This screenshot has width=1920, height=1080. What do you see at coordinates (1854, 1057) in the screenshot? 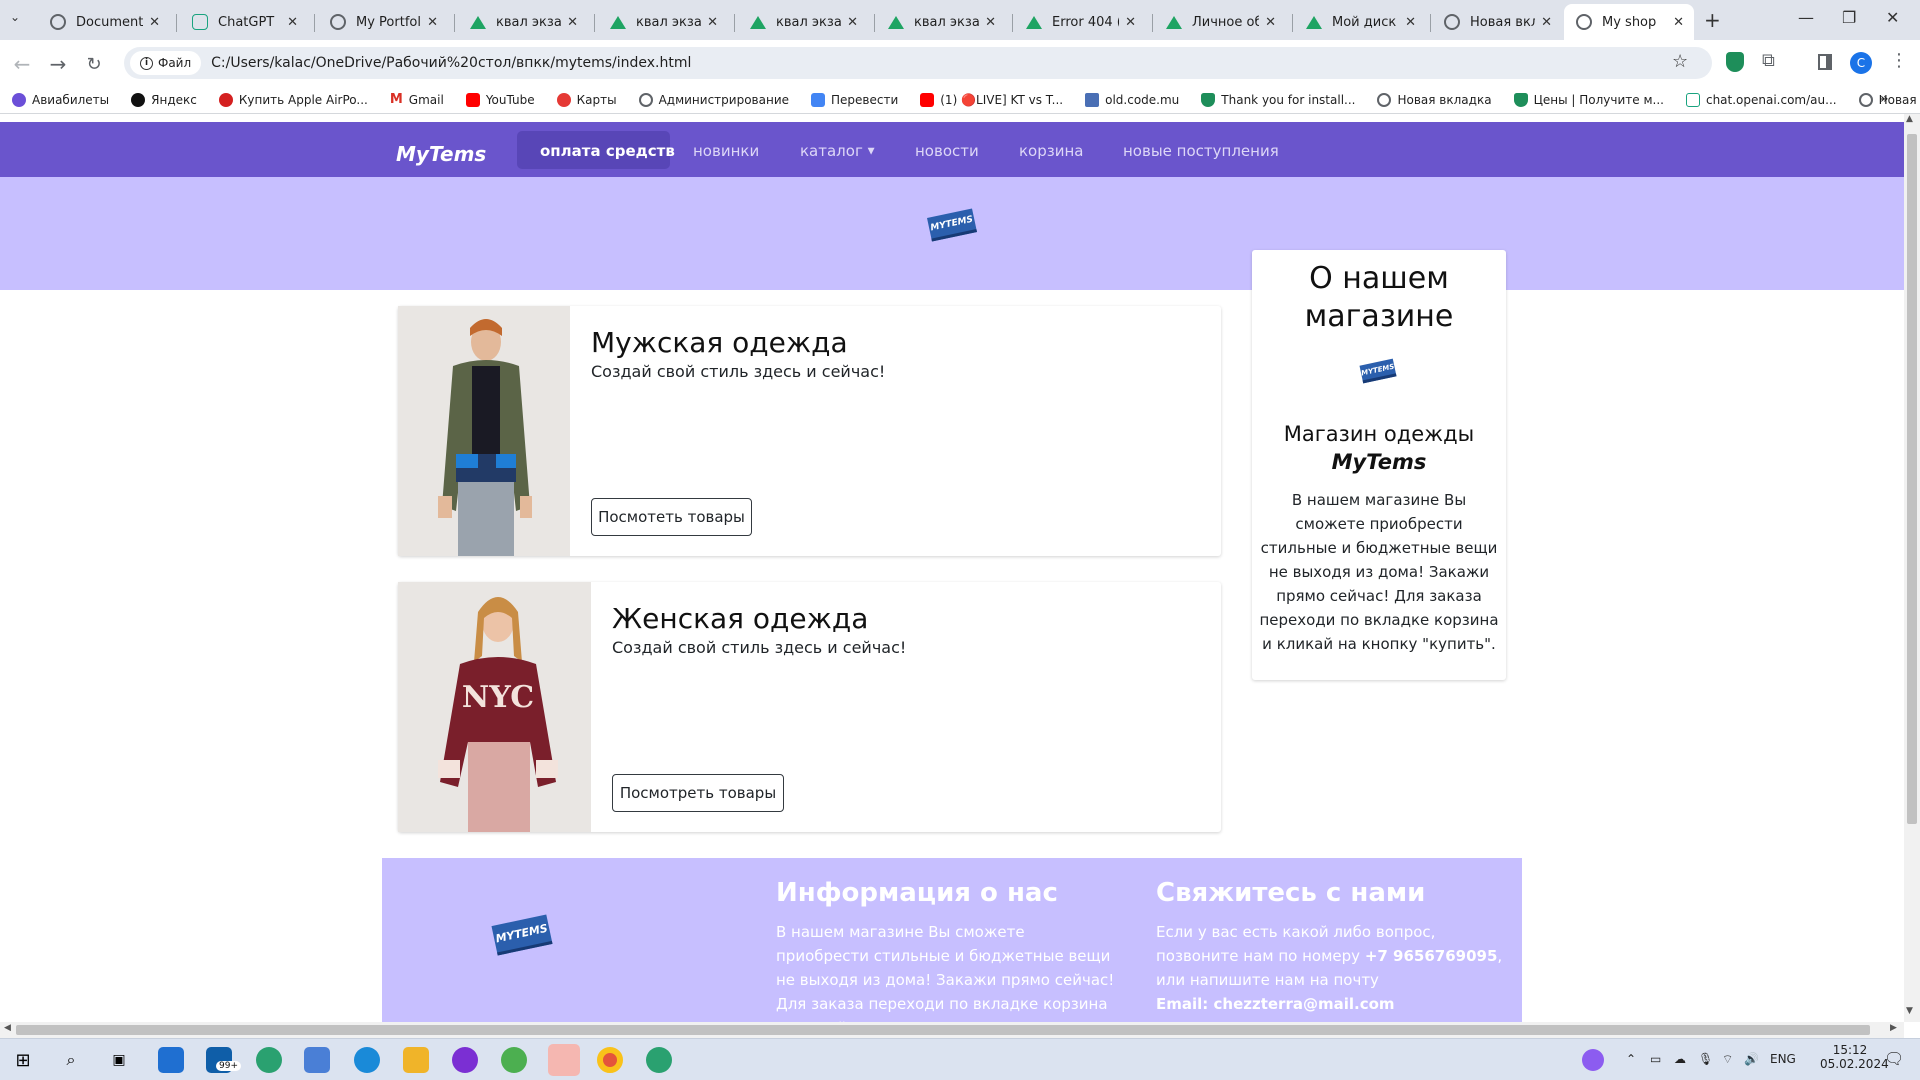
I see `clock: 15:12 05.02.2024` at bounding box center [1854, 1057].